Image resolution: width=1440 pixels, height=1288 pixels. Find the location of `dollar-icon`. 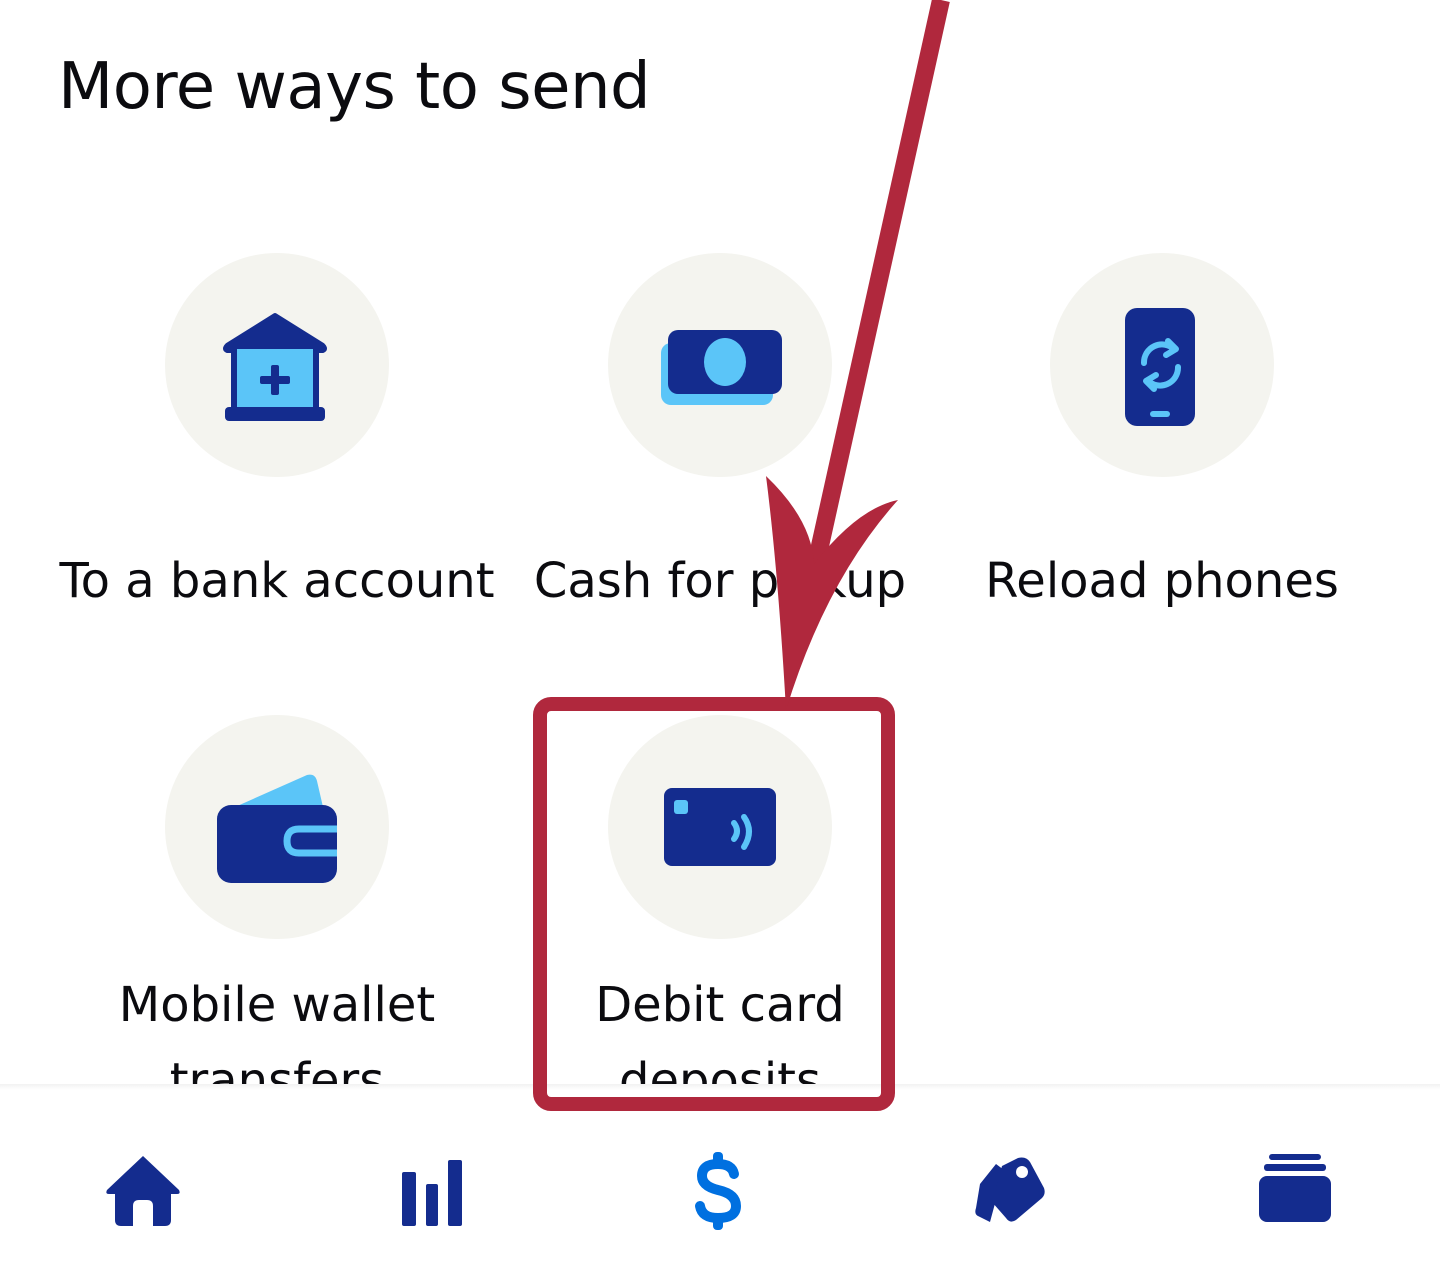

dollar-icon is located at coordinates (718, 1191).